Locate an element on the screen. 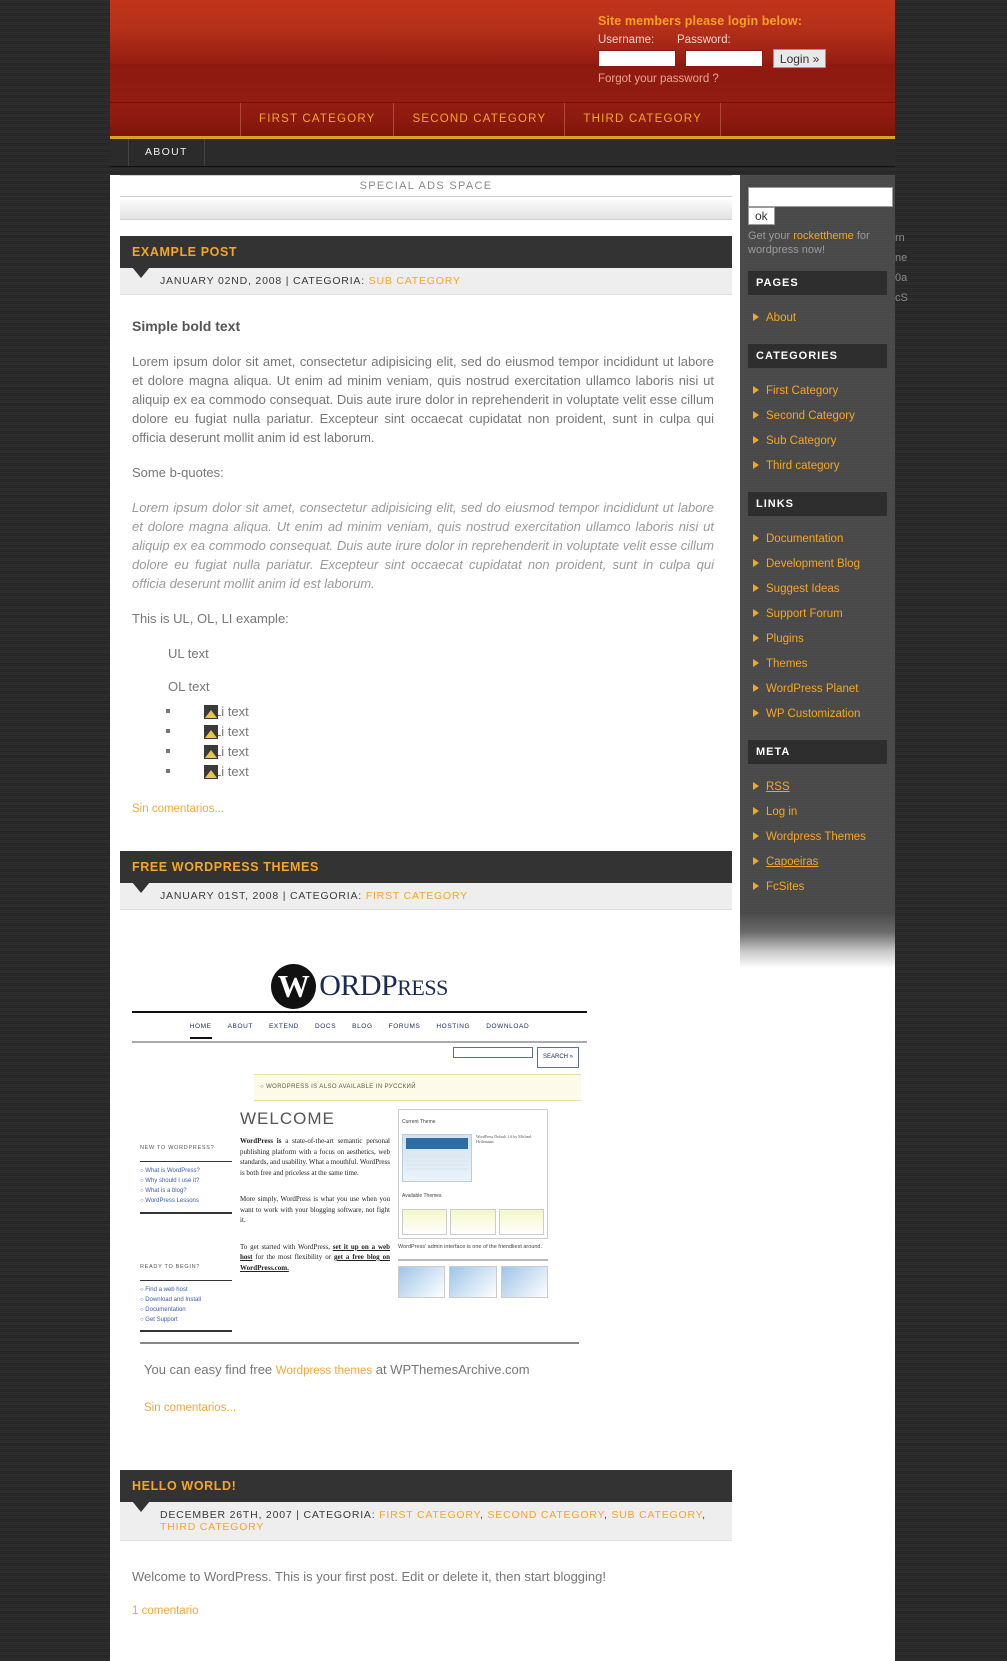 The width and height of the screenshot is (1007, 1661). sidebar-heading-meta: META is located at coordinates (817, 752).